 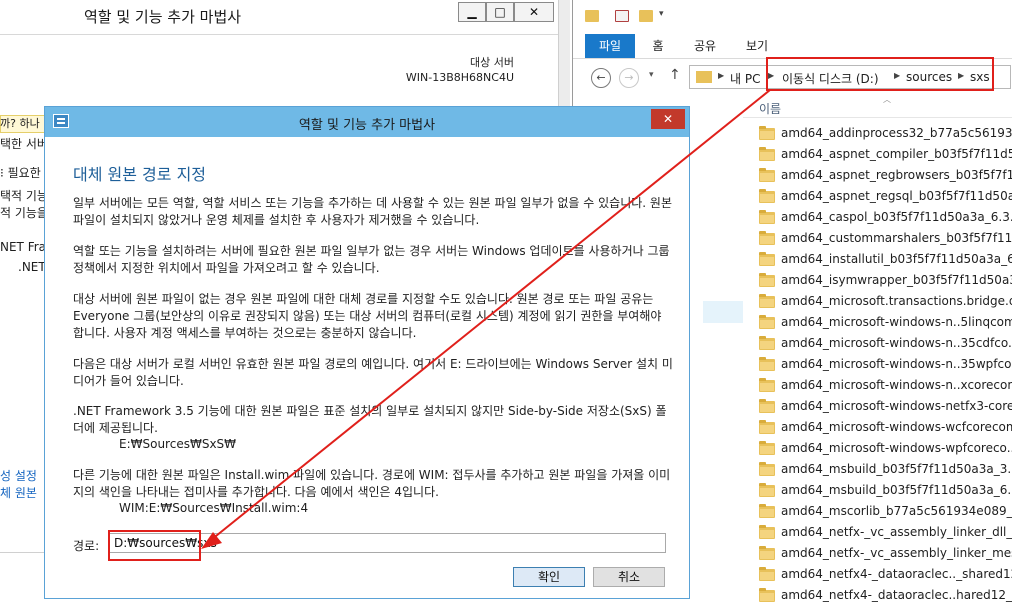 I want to click on up-button: ↑, so click(x=675, y=75).